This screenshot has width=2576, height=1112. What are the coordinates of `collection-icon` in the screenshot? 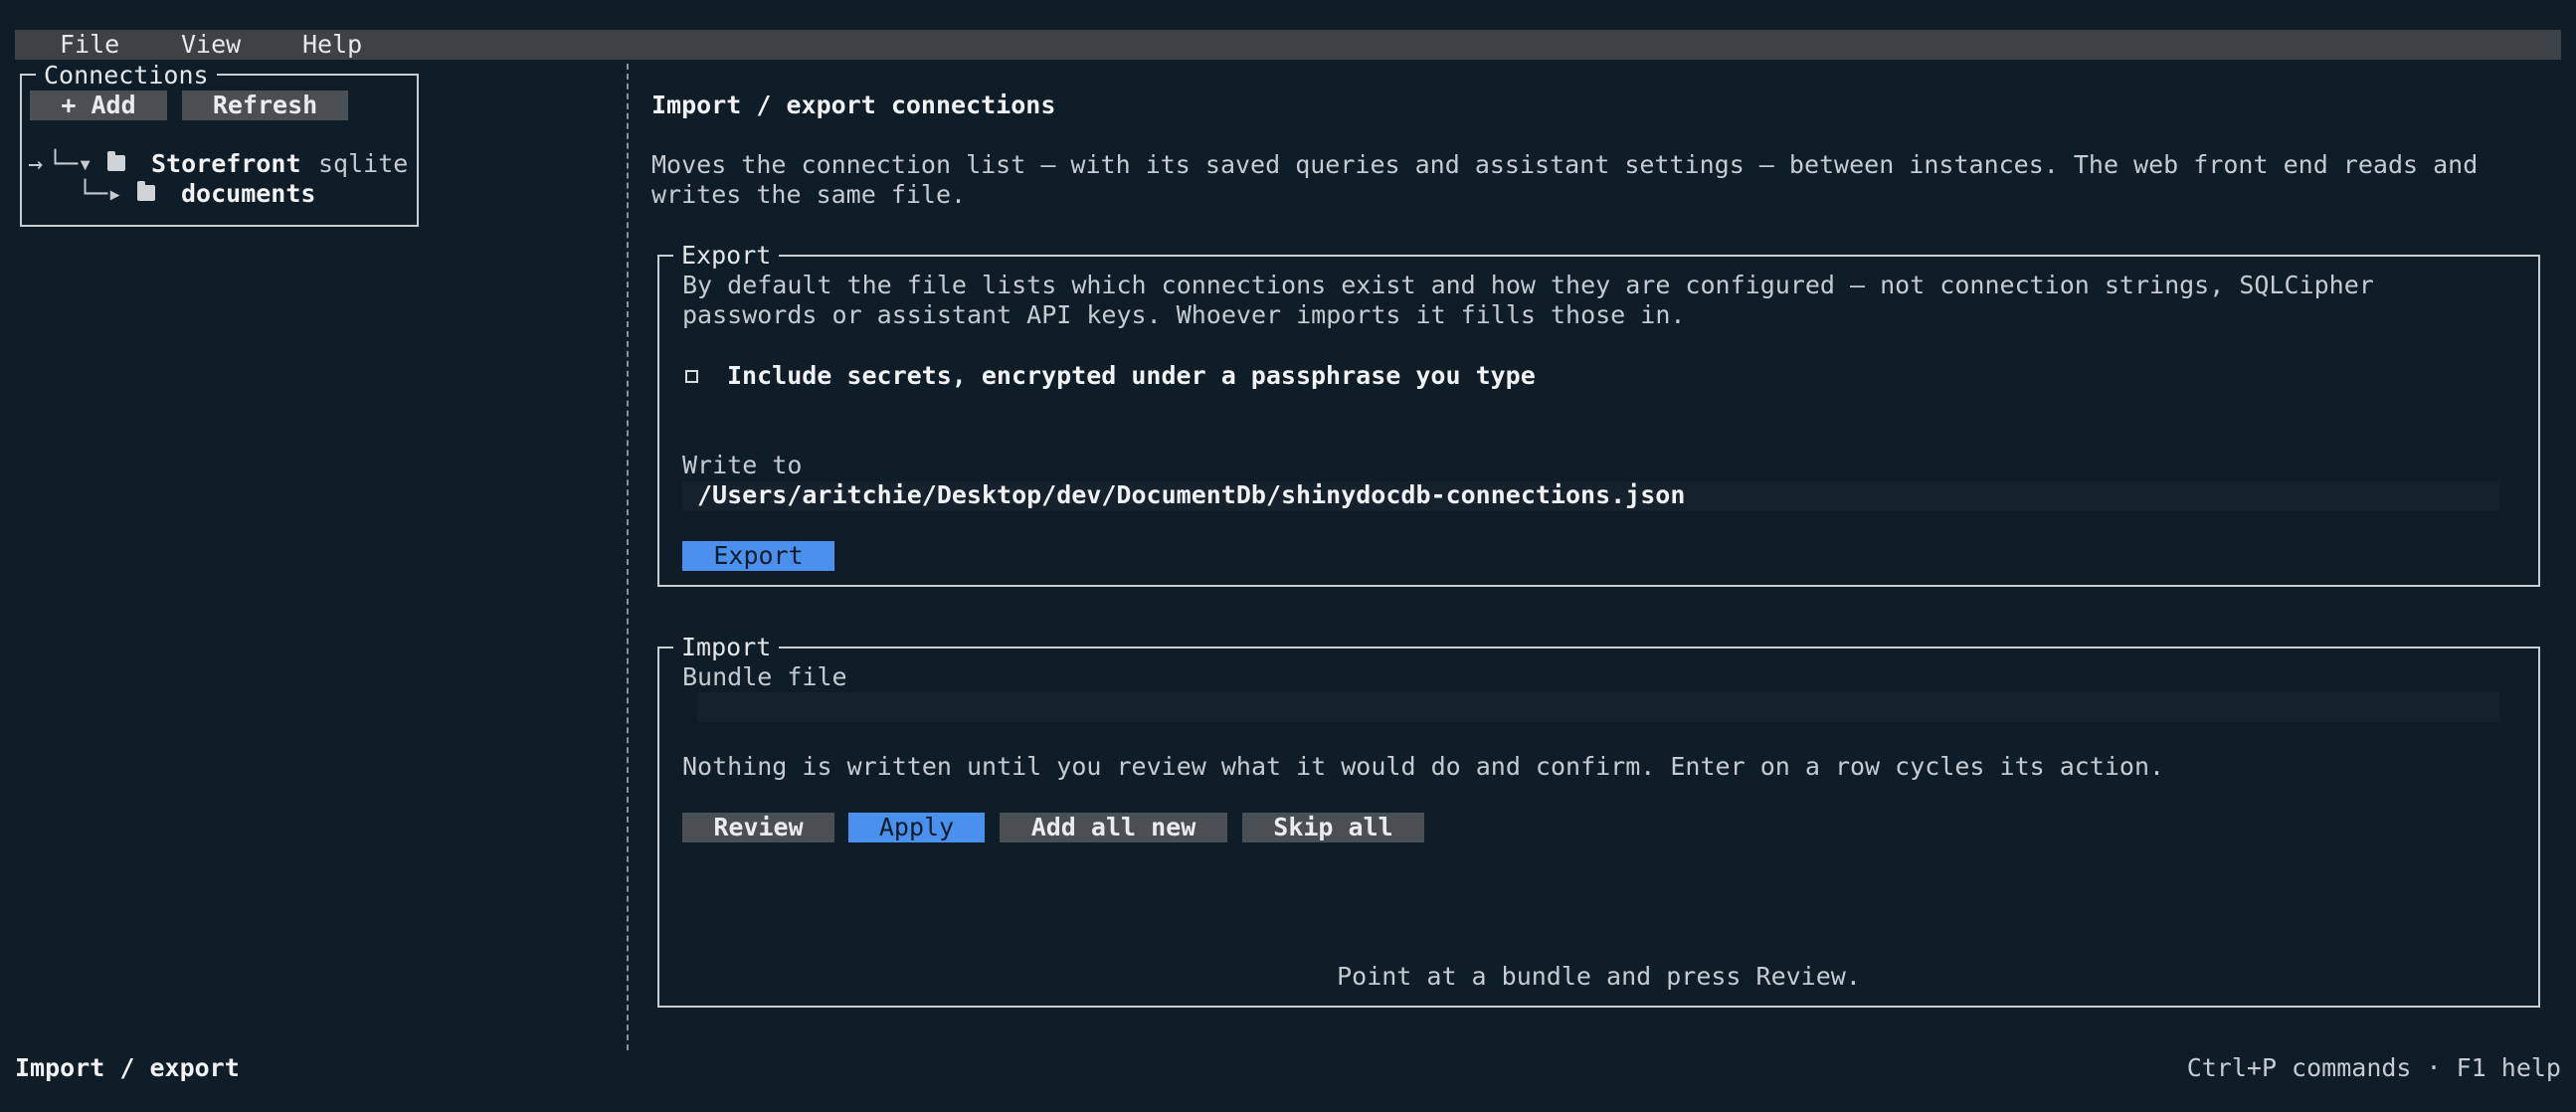 It's located at (146, 191).